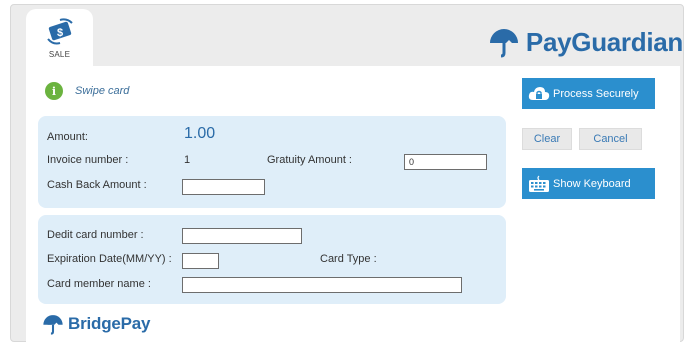  Describe the element at coordinates (610, 139) in the screenshot. I see `cancel-button: Cancel` at that location.